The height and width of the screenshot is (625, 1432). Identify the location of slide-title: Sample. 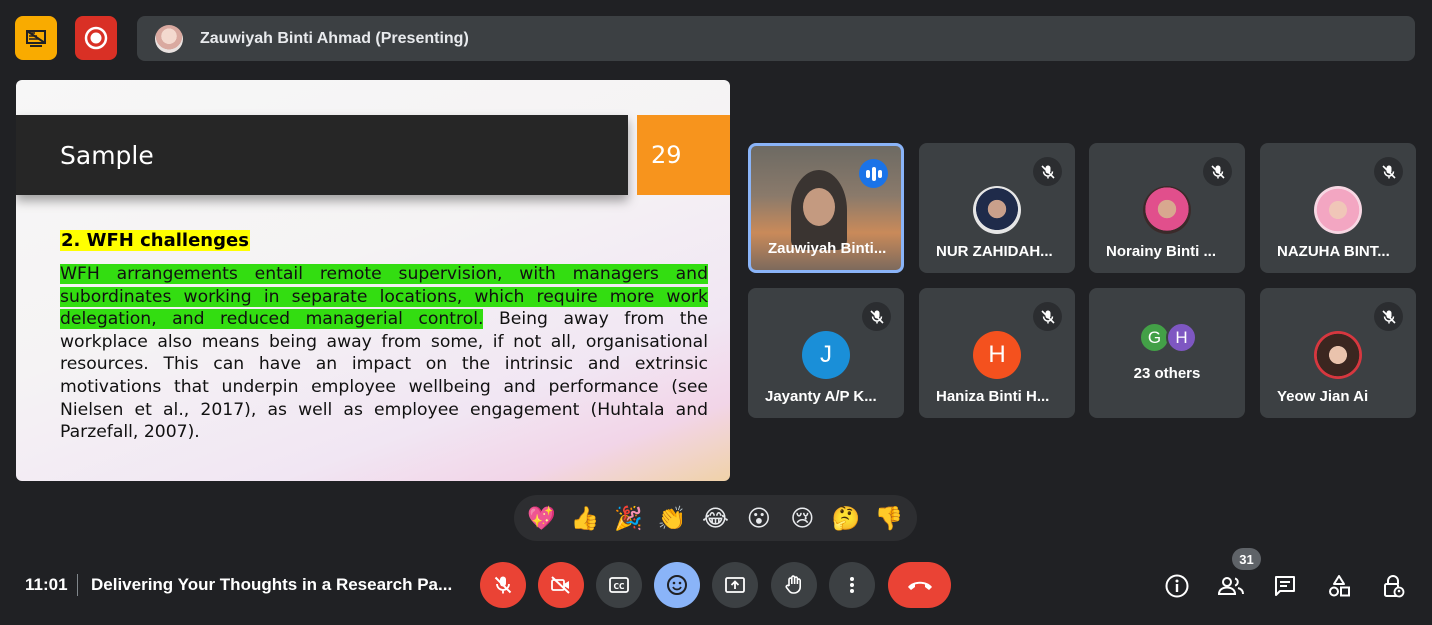
(107, 155).